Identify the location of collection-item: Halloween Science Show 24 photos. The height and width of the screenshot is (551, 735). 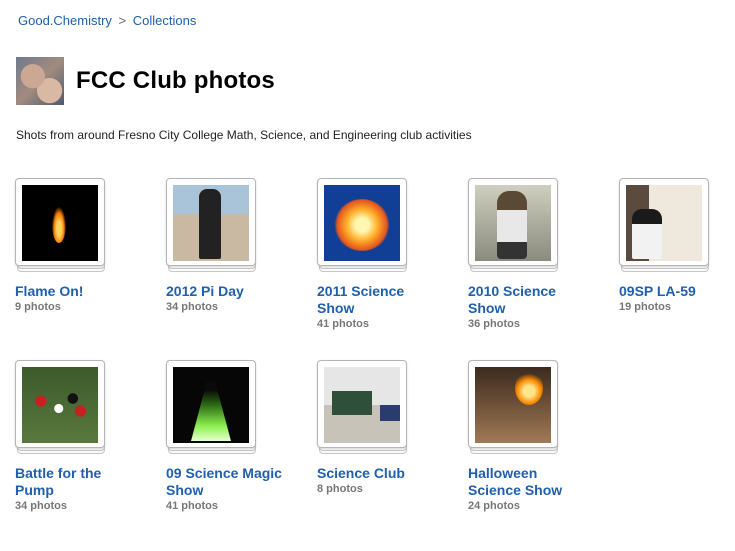
(538, 436).